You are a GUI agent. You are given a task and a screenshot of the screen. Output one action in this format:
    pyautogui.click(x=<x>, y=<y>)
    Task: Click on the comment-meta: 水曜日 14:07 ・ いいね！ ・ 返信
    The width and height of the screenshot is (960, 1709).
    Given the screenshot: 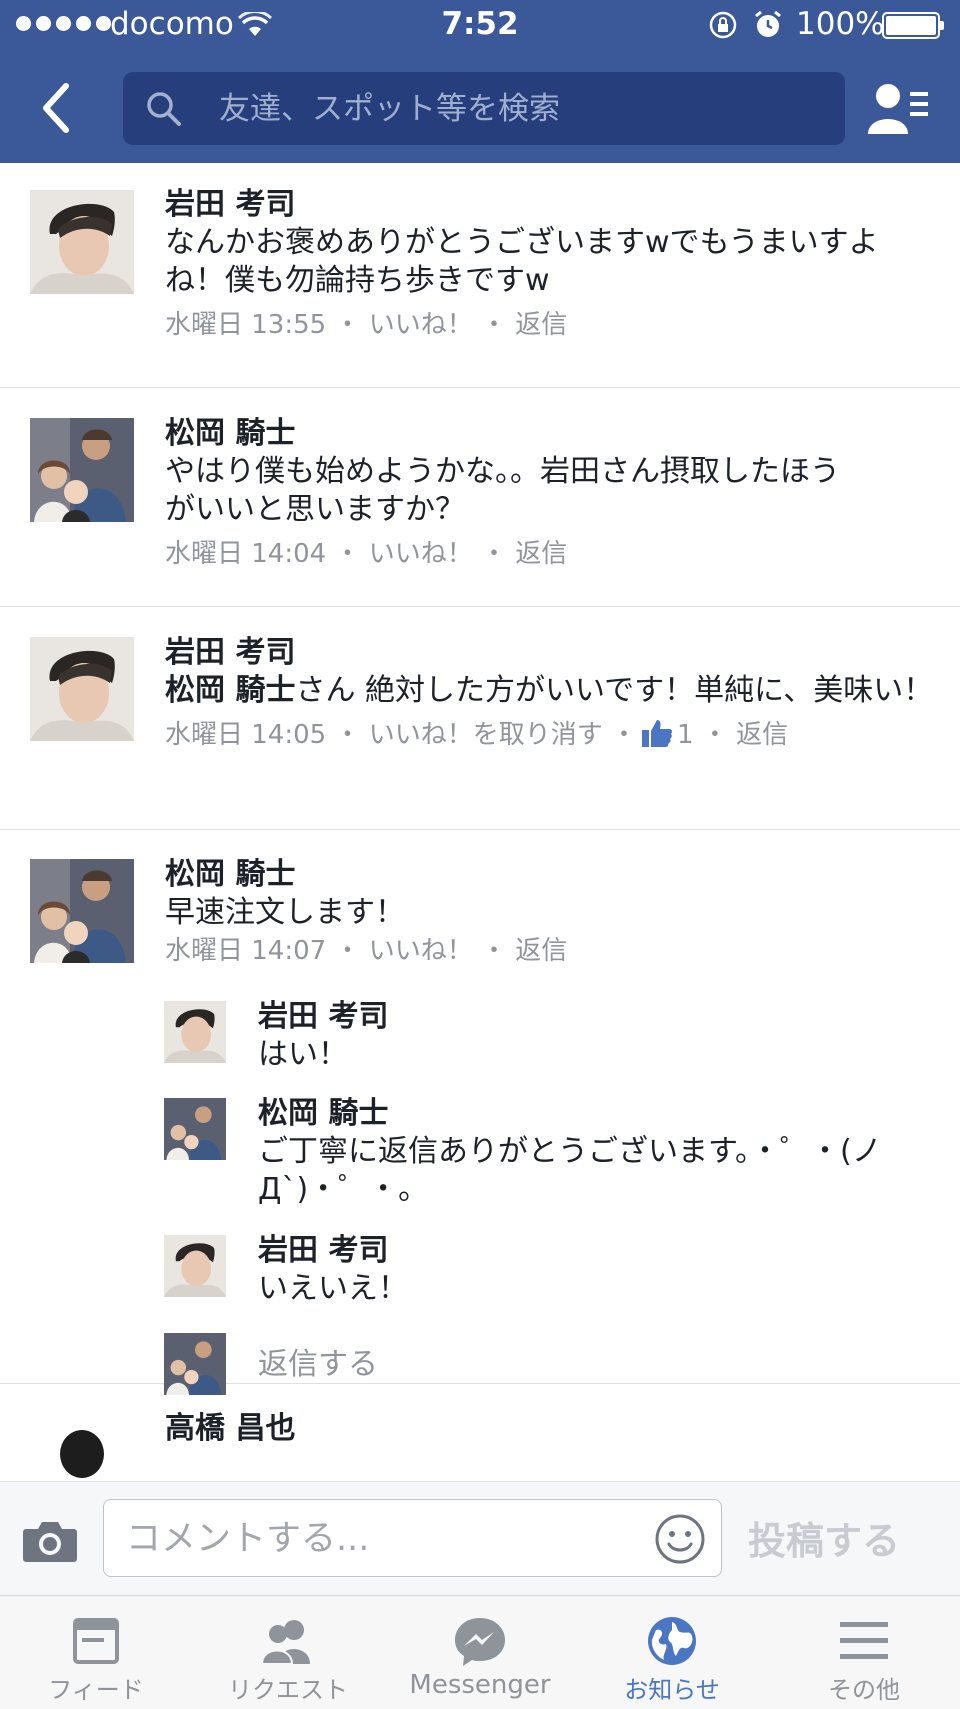 What is the action you would take?
    pyautogui.click(x=366, y=951)
    